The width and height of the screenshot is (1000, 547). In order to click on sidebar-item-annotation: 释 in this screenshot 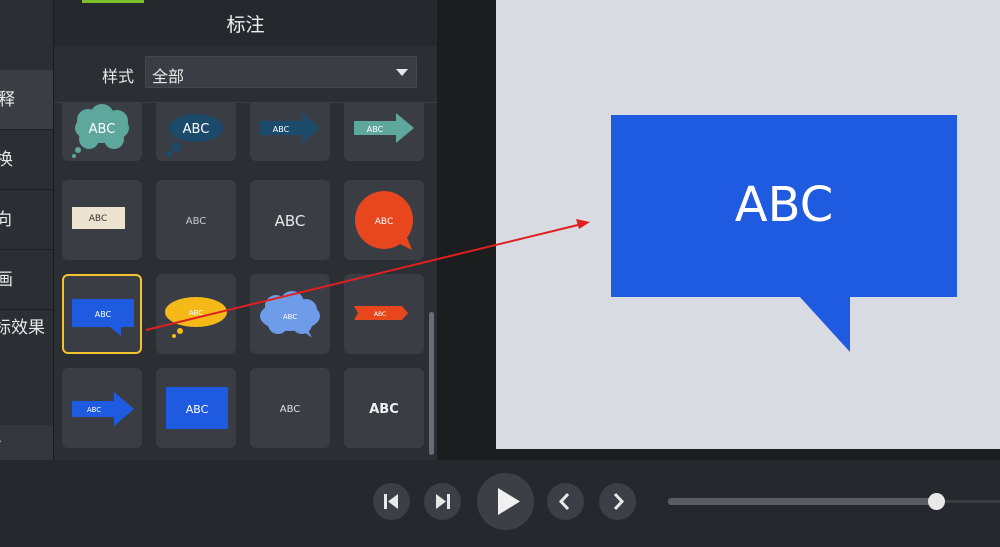, I will do `click(26, 100)`.